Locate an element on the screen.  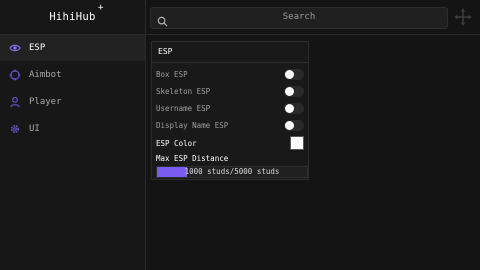
eye-icon is located at coordinates (15, 48).